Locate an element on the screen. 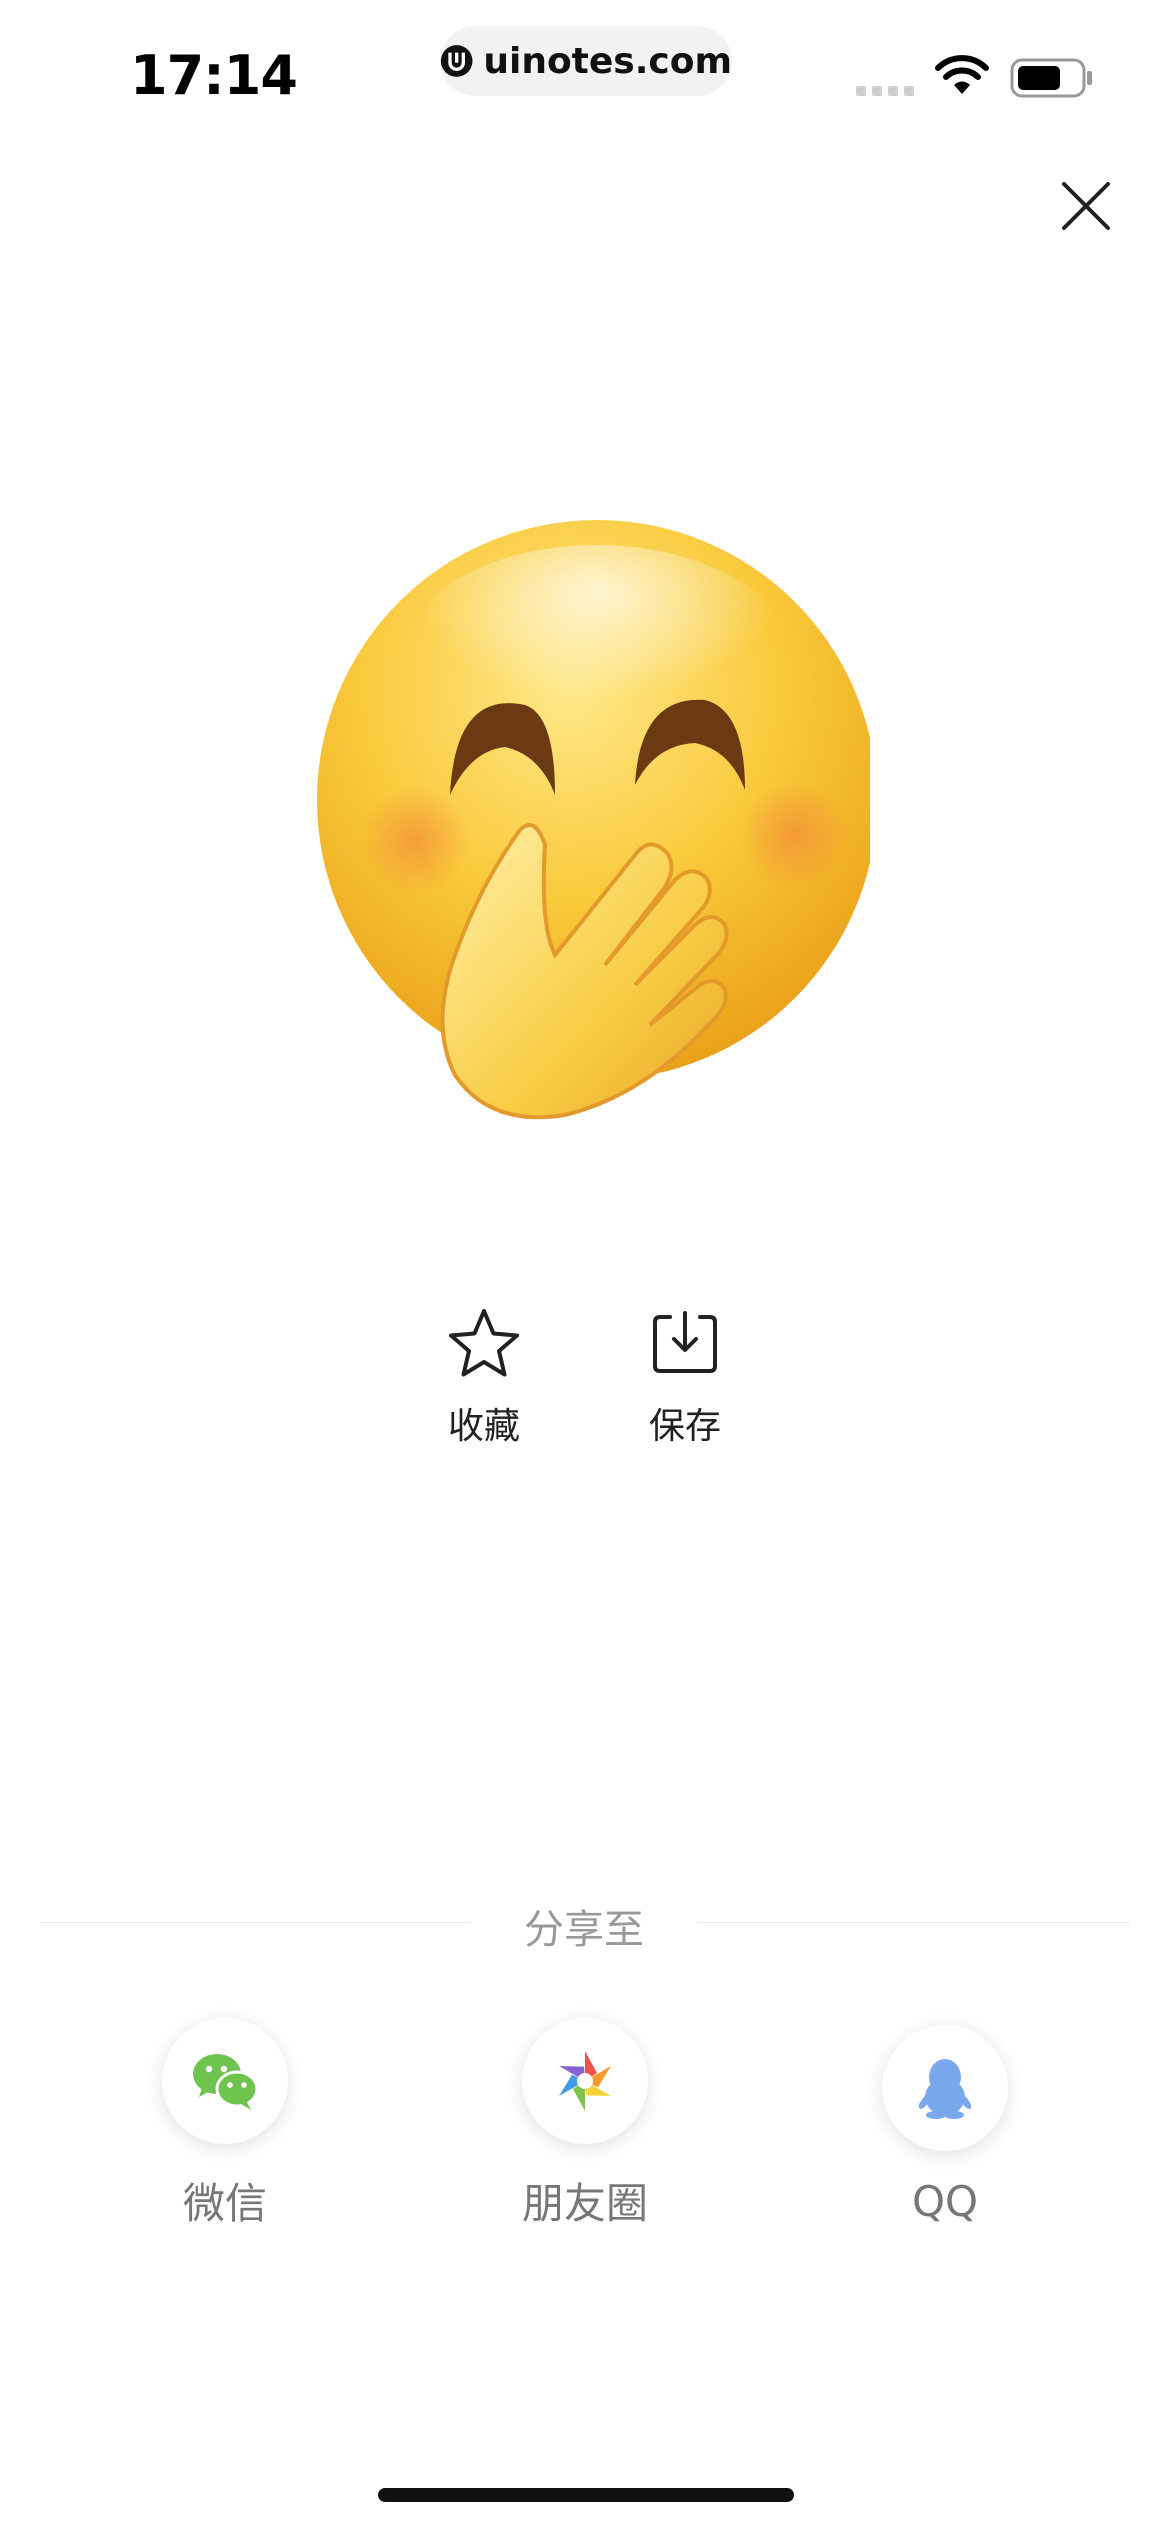 The width and height of the screenshot is (1170, 2532). url-pill: uinotes.com is located at coordinates (586, 61).